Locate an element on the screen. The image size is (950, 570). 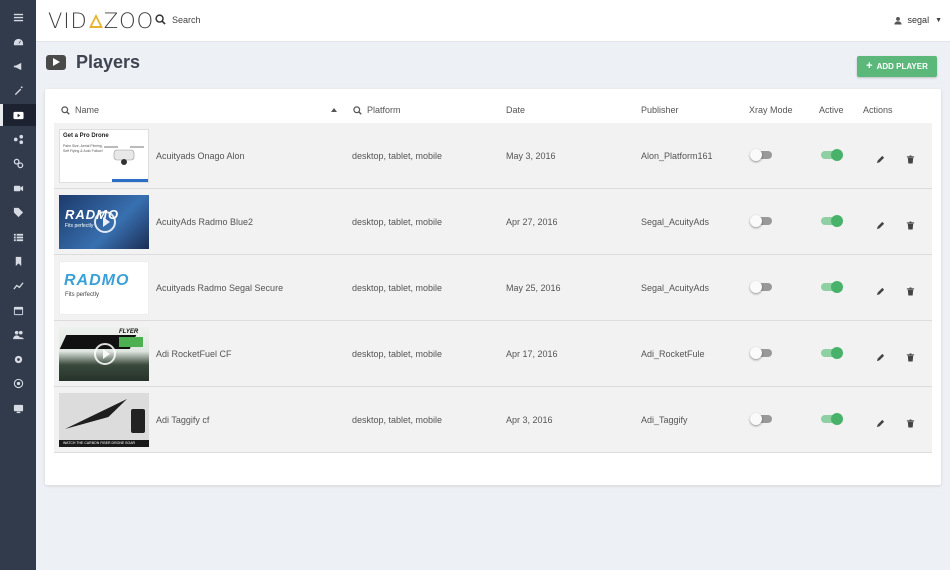
column-active-label: Active is located at coordinates (831, 110).